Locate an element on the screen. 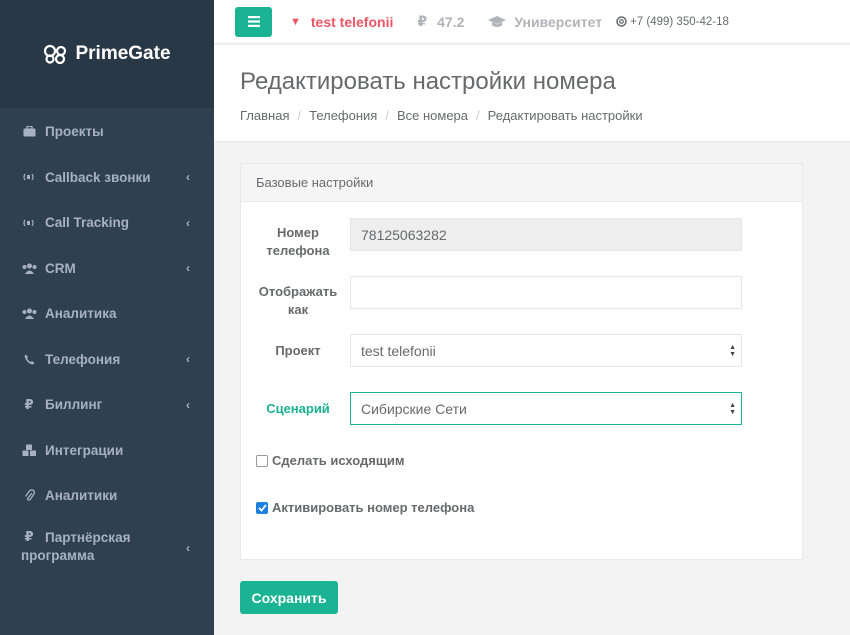 The image size is (850, 635). sidebar-item-call-tracking: Call Tracking ‹ is located at coordinates (107, 223).